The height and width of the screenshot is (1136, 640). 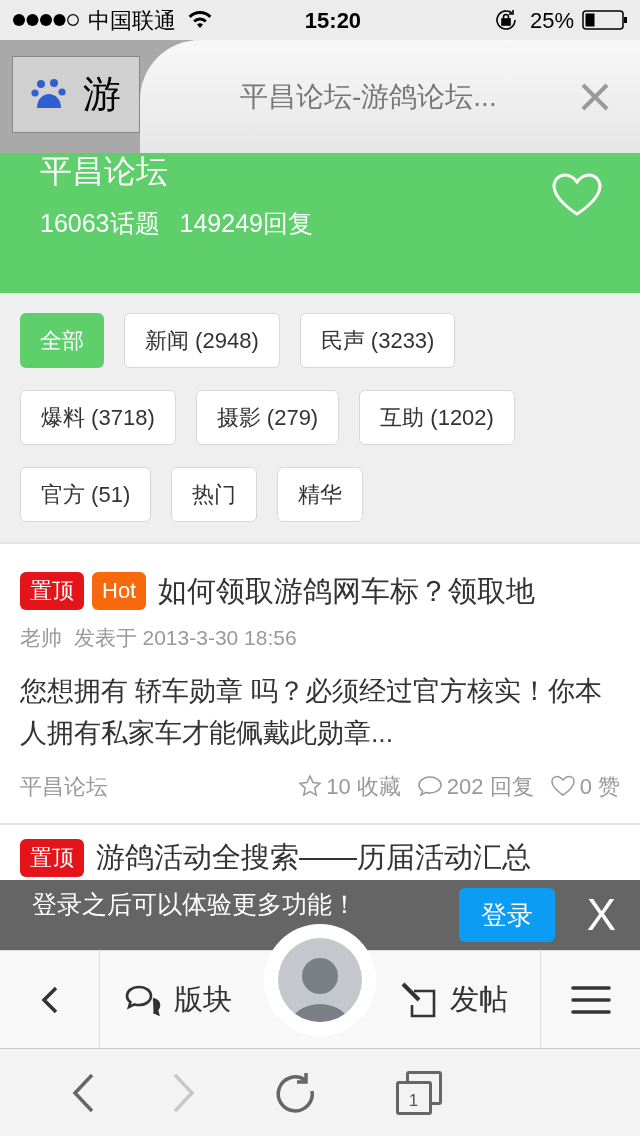 I want to click on forum-title: 平昌论坛, so click(x=104, y=171).